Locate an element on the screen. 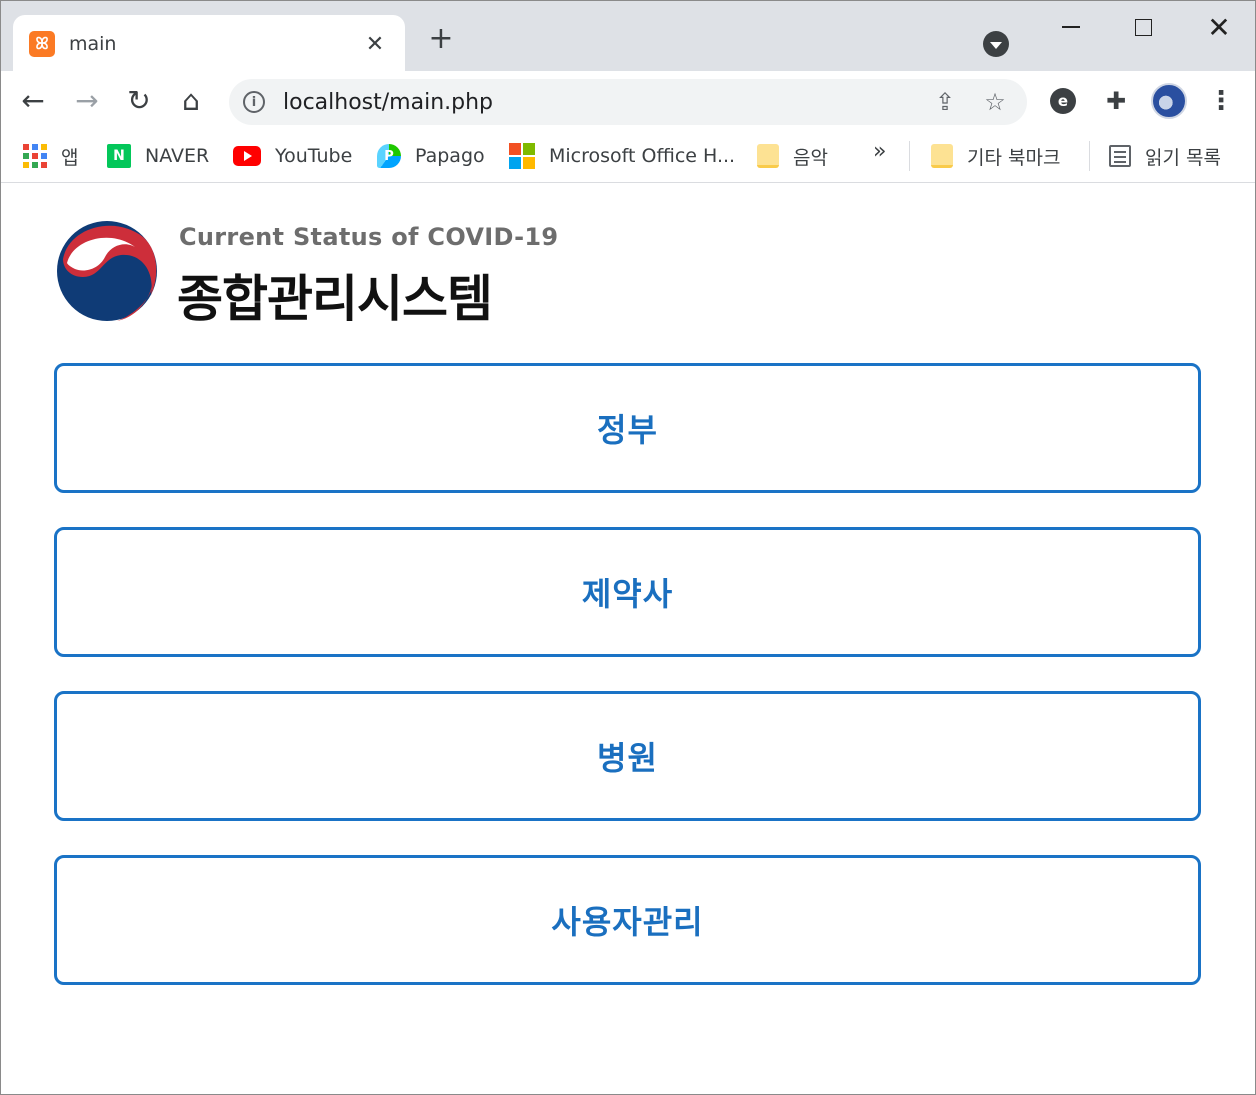 The image size is (1256, 1095). bookmark-papago: P Papago is located at coordinates (431, 156).